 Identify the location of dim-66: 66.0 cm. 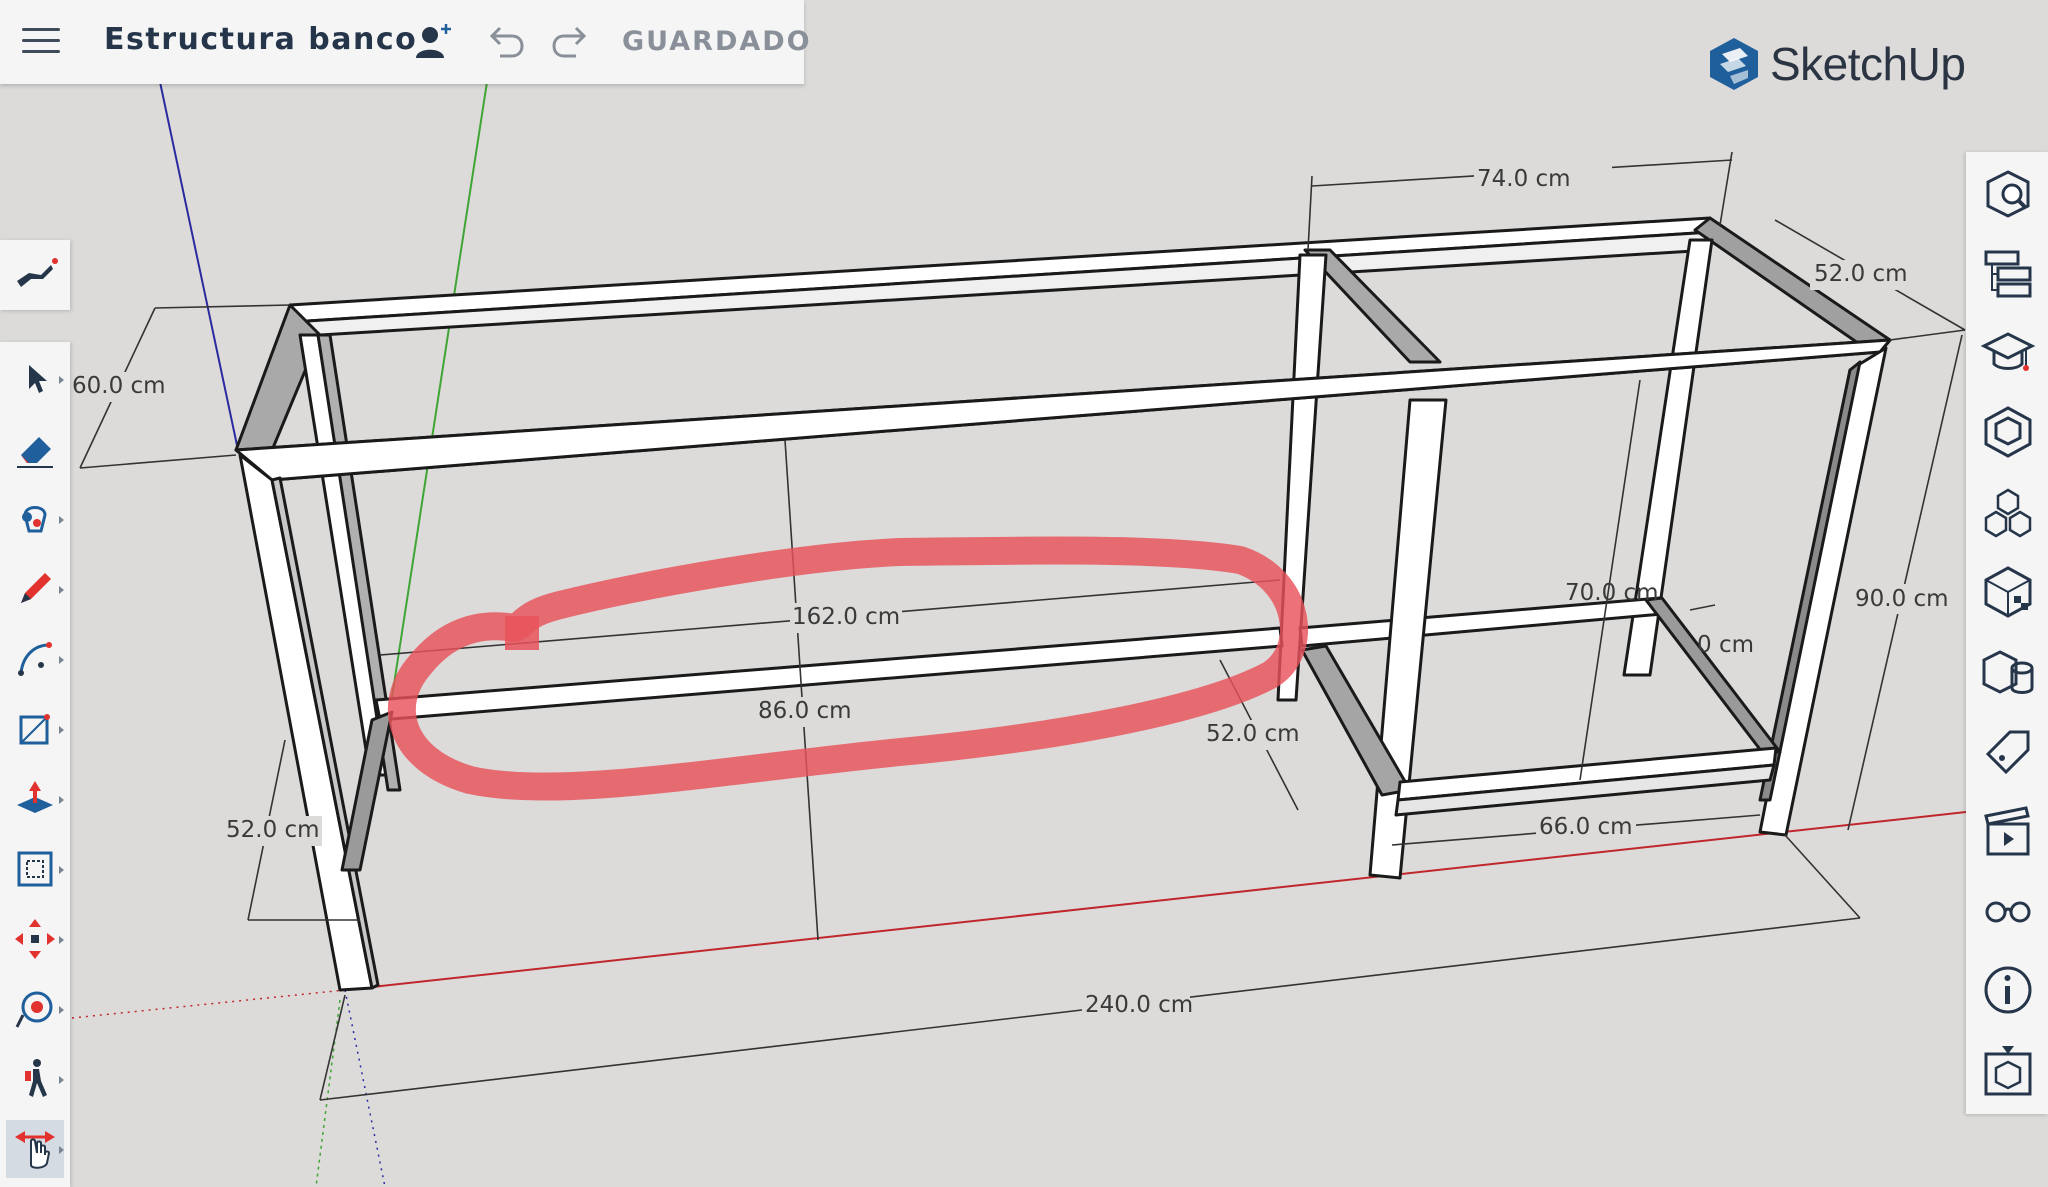
(1586, 827).